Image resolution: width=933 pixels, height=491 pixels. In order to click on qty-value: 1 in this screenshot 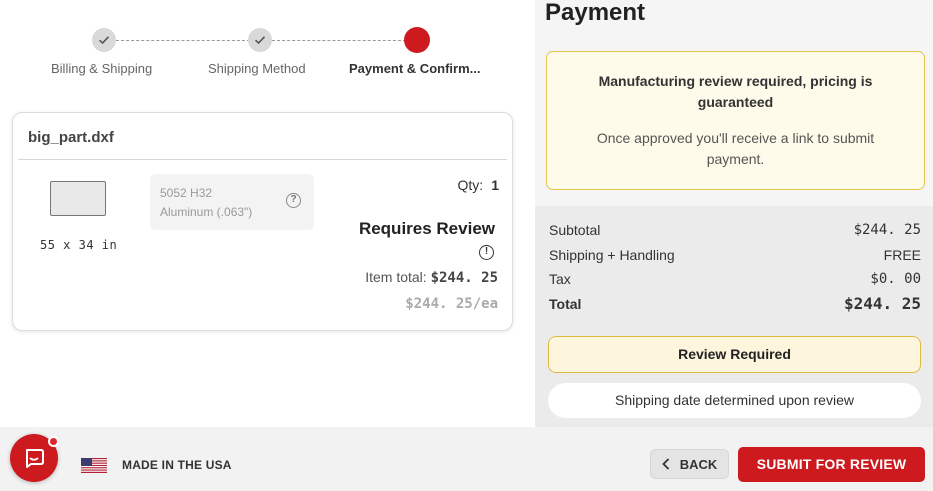, I will do `click(495, 185)`.